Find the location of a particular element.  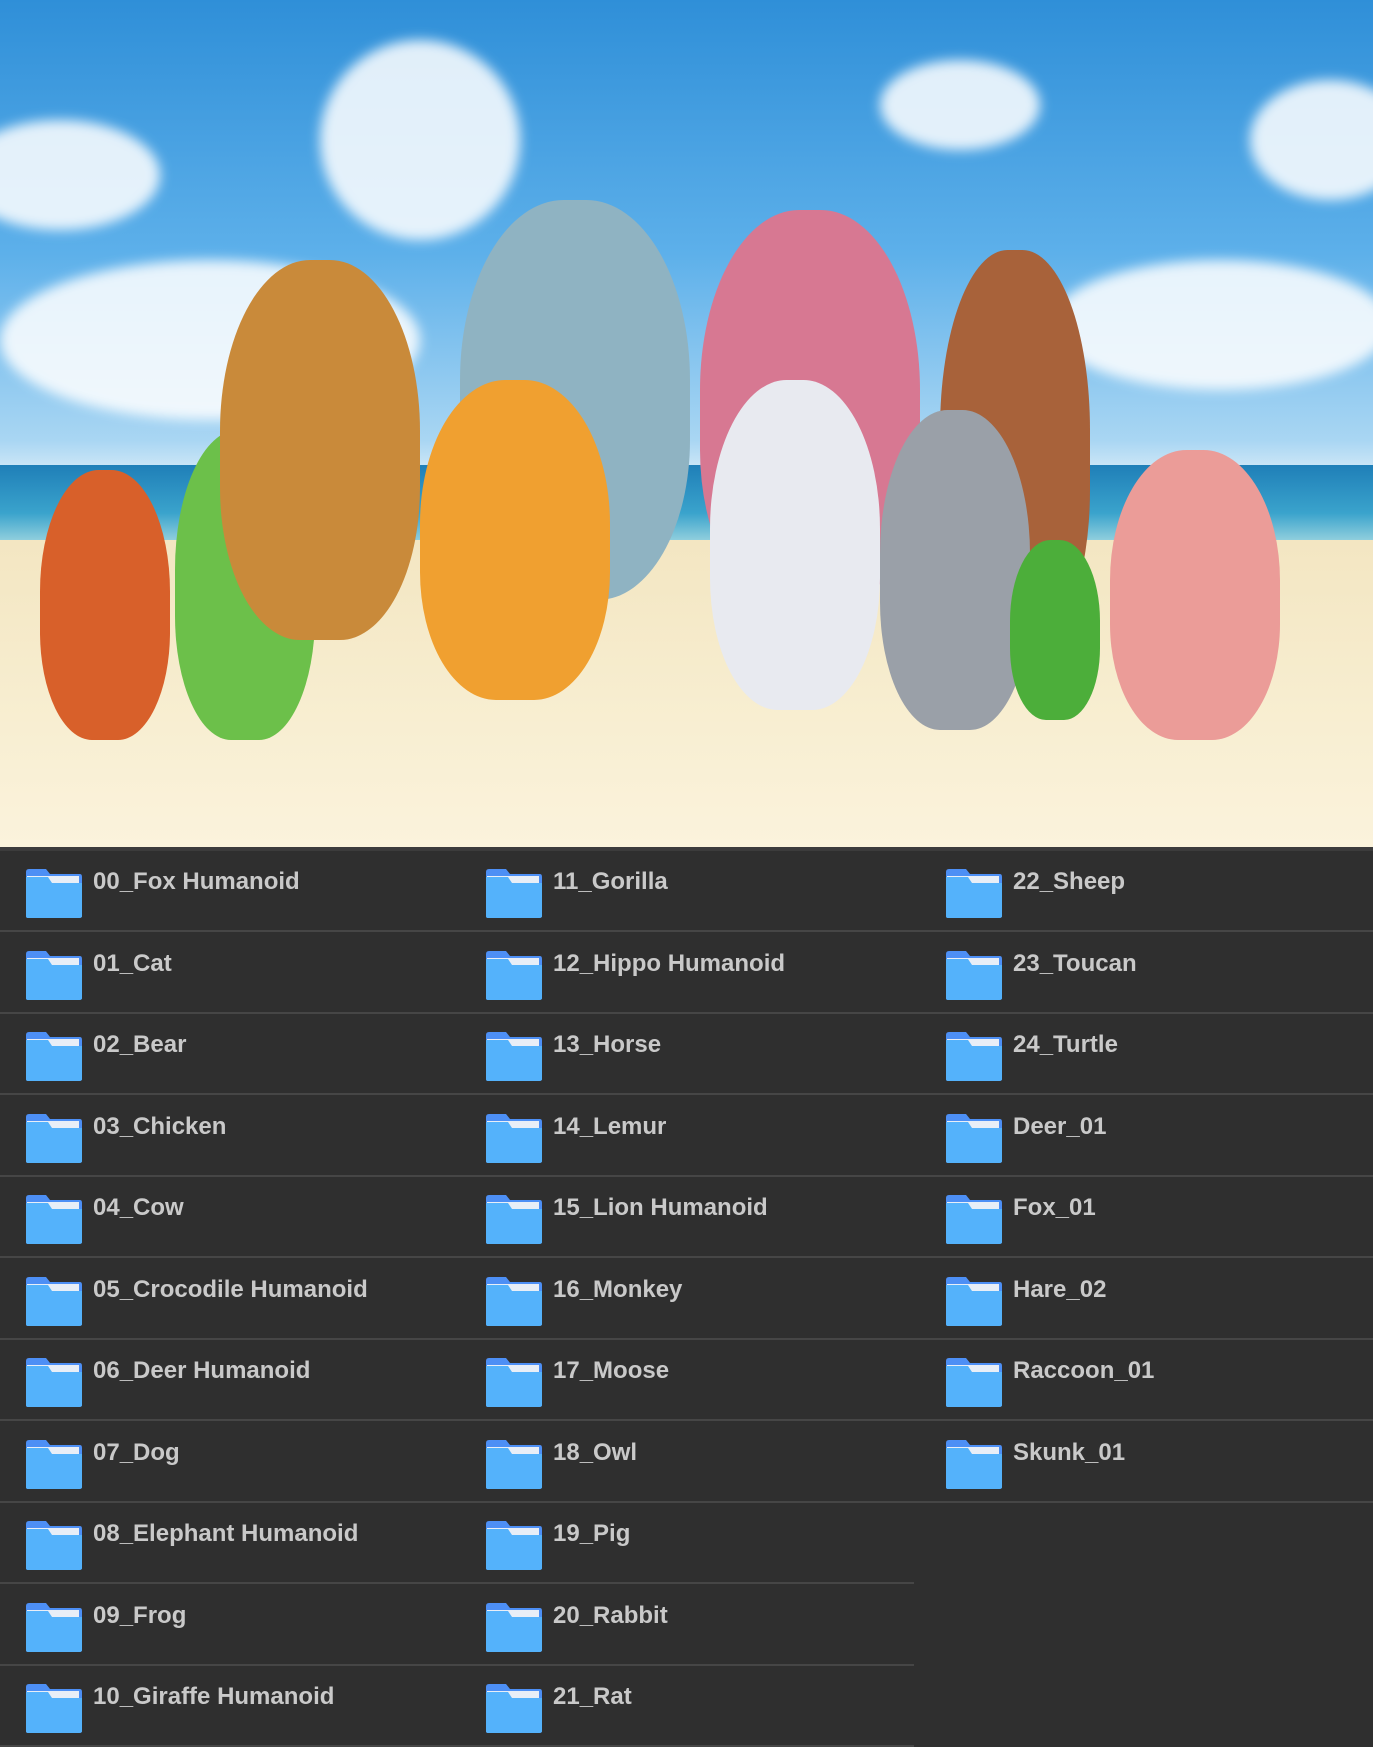

folder-item: 15_Lion Humanoid is located at coordinates (690, 1216).